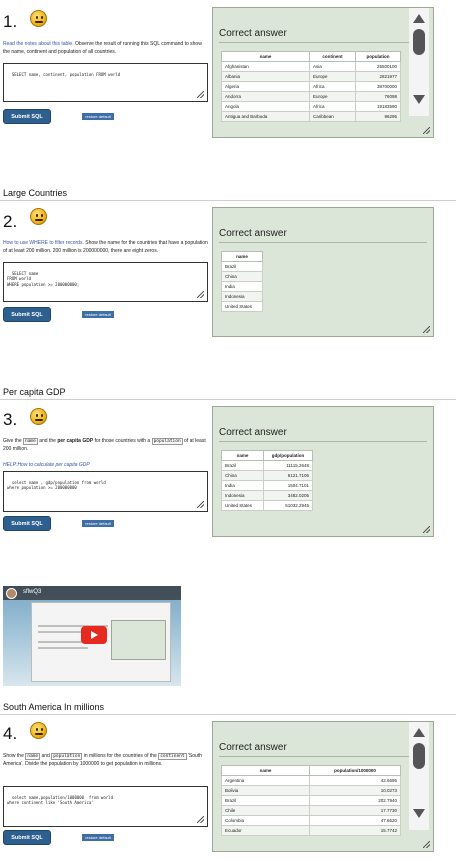 The image size is (456, 868). I want to click on prompt-text: in millions for the countries of the, so click(120, 756).